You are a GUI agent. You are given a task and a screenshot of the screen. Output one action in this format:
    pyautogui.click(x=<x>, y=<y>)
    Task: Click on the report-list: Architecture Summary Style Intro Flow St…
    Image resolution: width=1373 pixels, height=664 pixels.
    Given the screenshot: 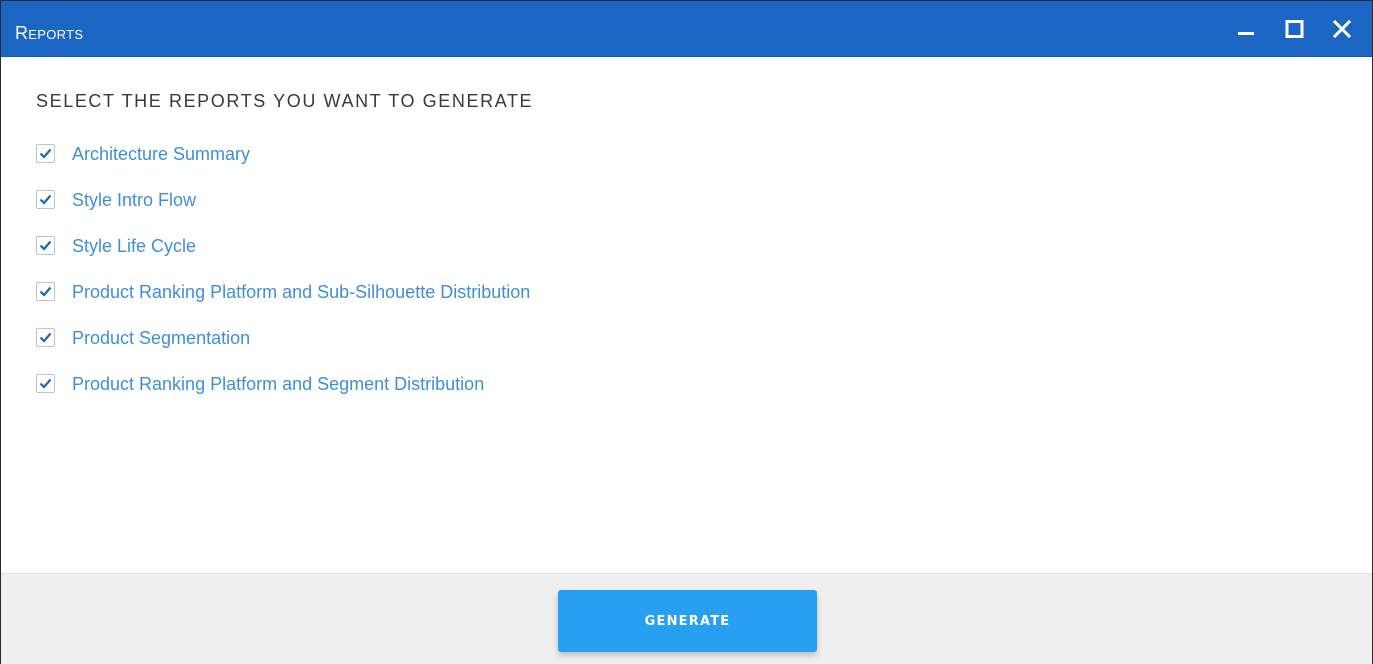 What is the action you would take?
    pyautogui.click(x=283, y=281)
    